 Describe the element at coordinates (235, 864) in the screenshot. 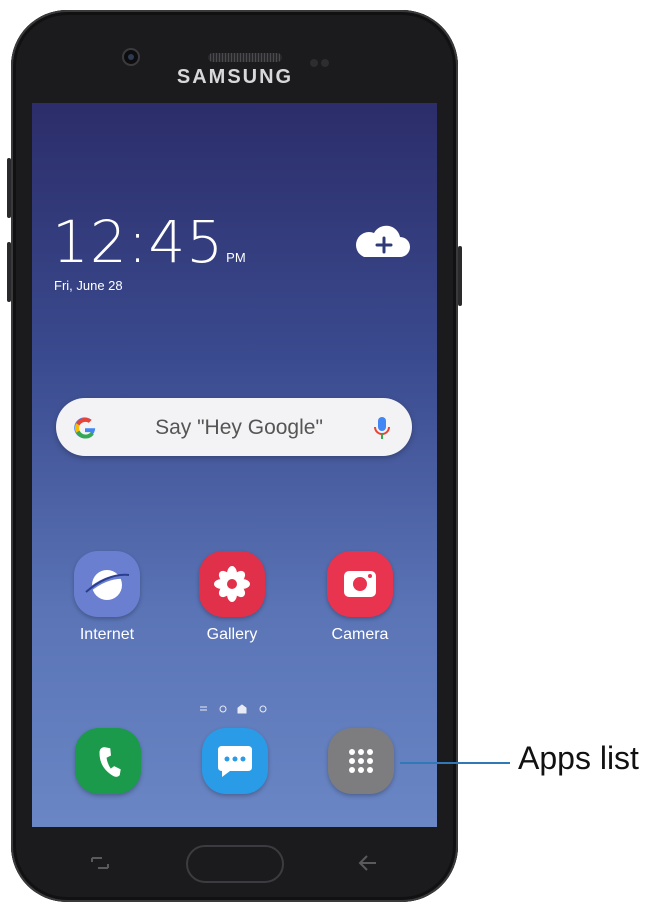

I see `home-button` at that location.